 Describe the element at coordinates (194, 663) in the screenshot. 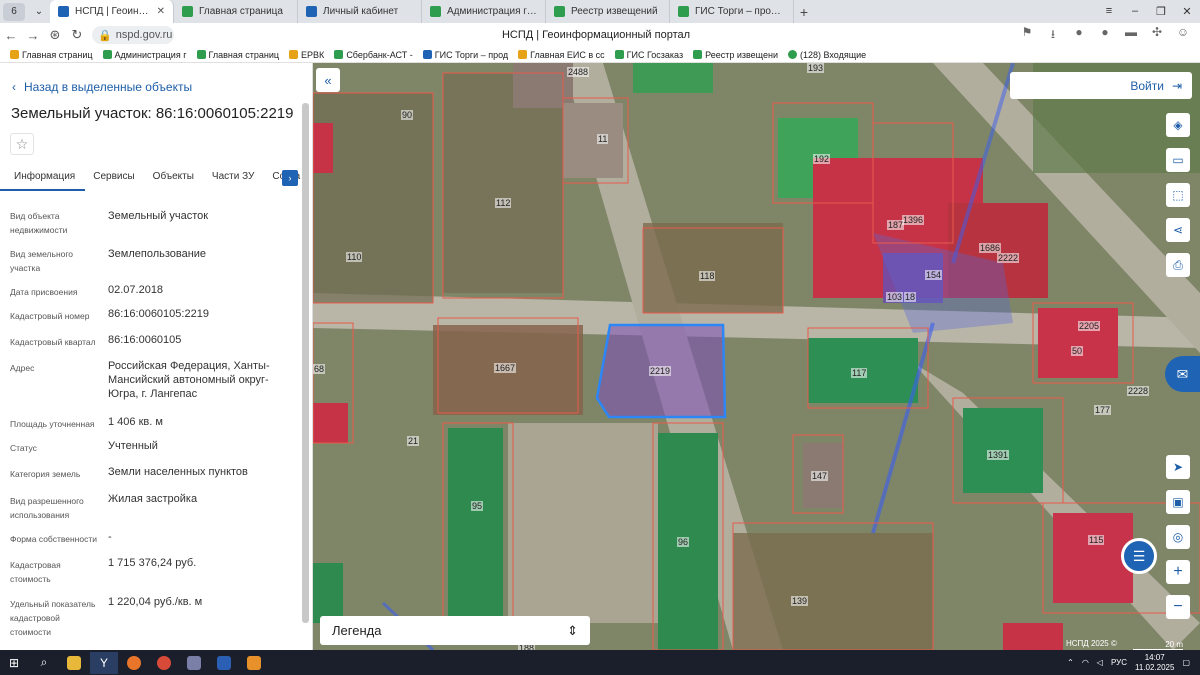

I see `app-icon` at that location.